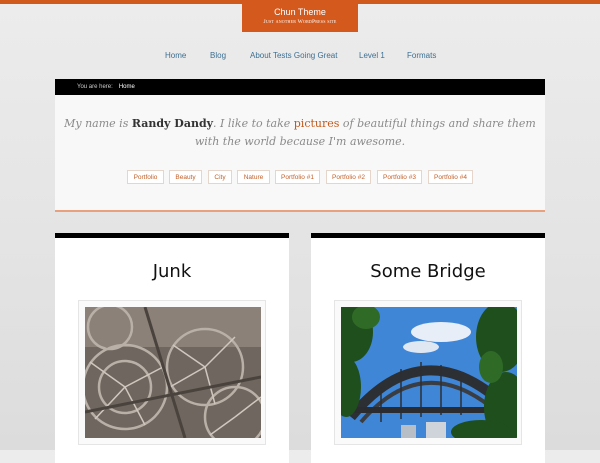  What do you see at coordinates (172, 271) in the screenshot?
I see `post-title: Junk` at bounding box center [172, 271].